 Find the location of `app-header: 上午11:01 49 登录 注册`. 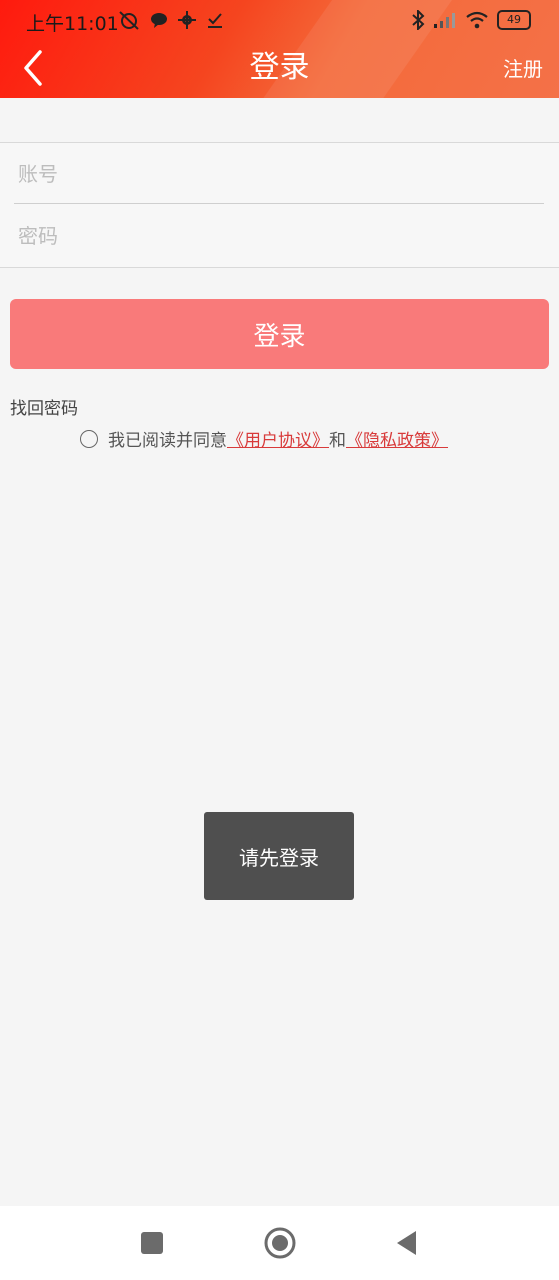

app-header: 上午11:01 49 登录 注册 is located at coordinates (279, 49).